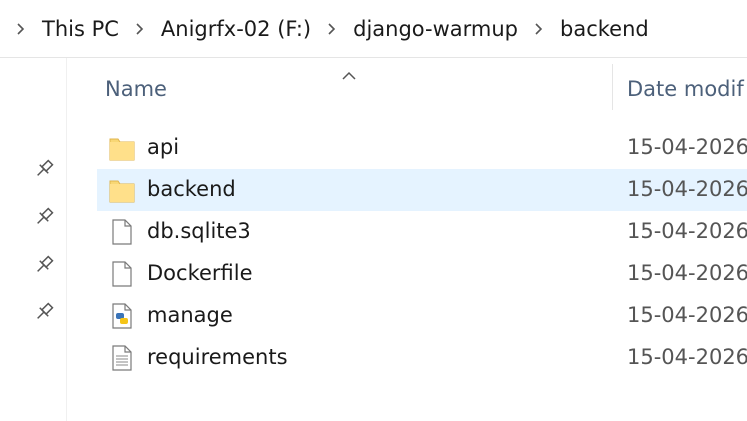 This screenshot has width=747, height=421. What do you see at coordinates (136, 89) in the screenshot?
I see `column-name-header: Name` at bounding box center [136, 89].